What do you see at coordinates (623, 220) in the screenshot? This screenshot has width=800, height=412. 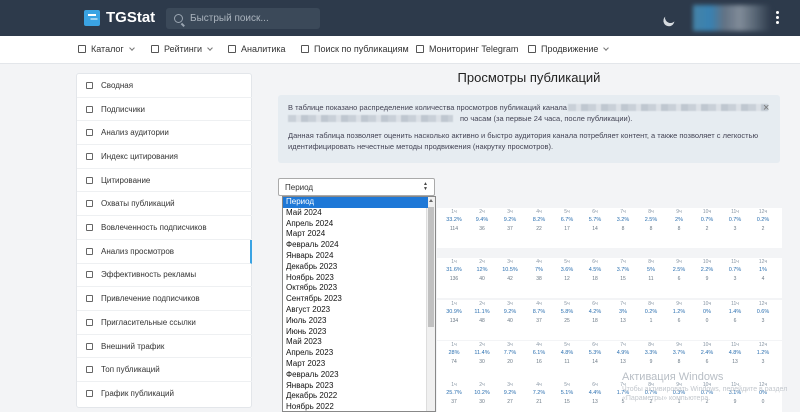 I see `table-cell: 7ч 3.2% 8` at bounding box center [623, 220].